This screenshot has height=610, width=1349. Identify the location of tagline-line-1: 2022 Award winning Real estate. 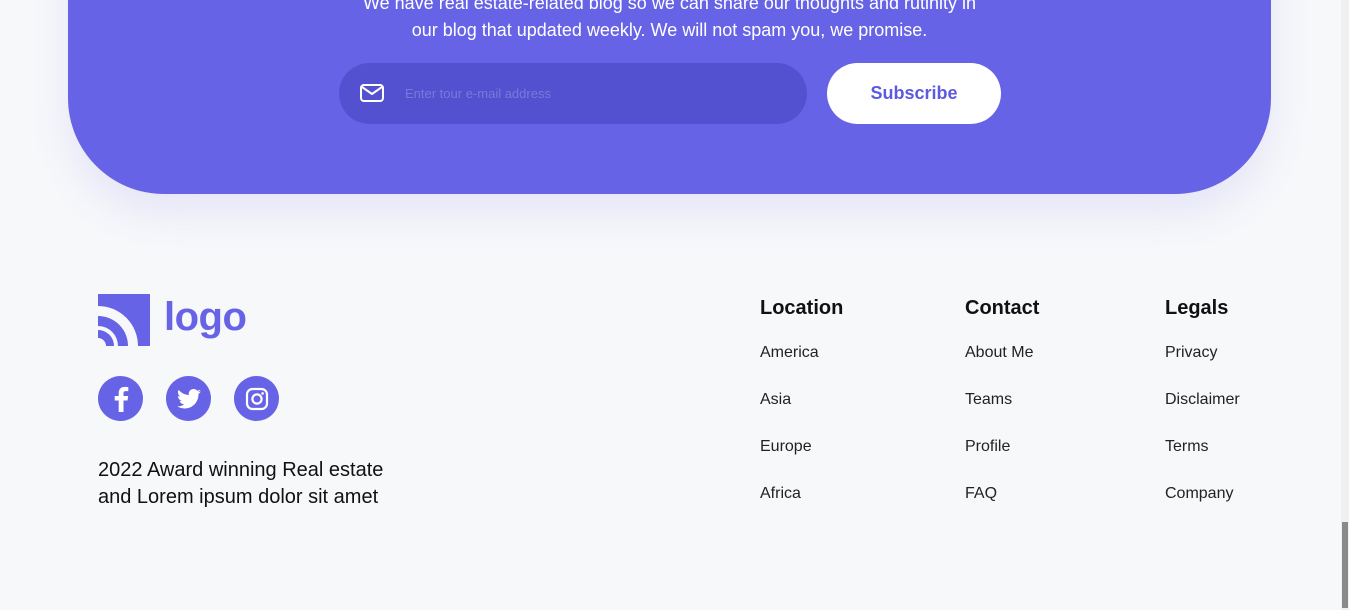
(241, 470).